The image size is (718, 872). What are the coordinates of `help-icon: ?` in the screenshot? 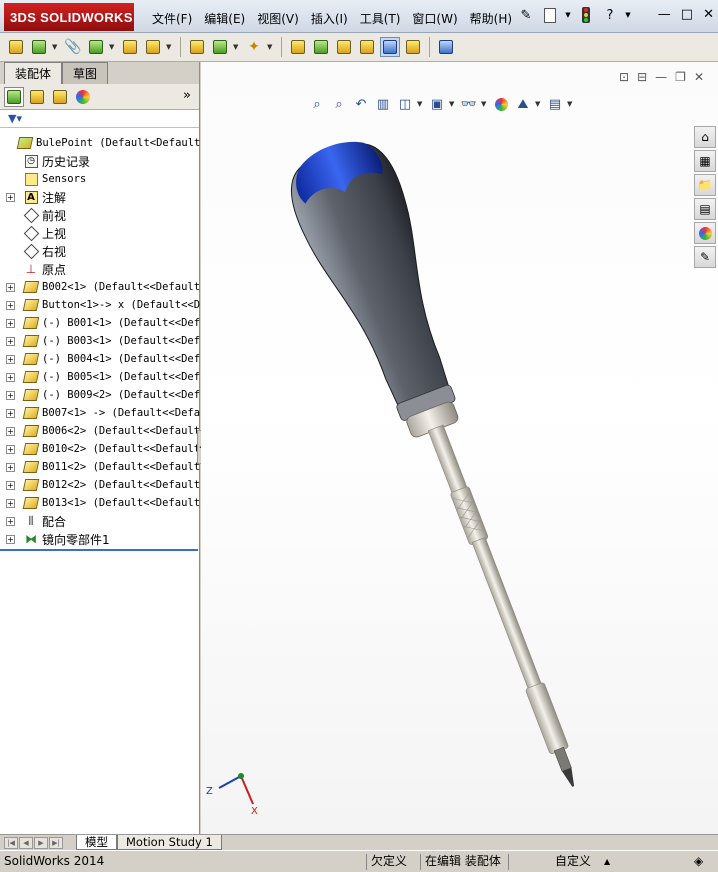 It's located at (610, 15).